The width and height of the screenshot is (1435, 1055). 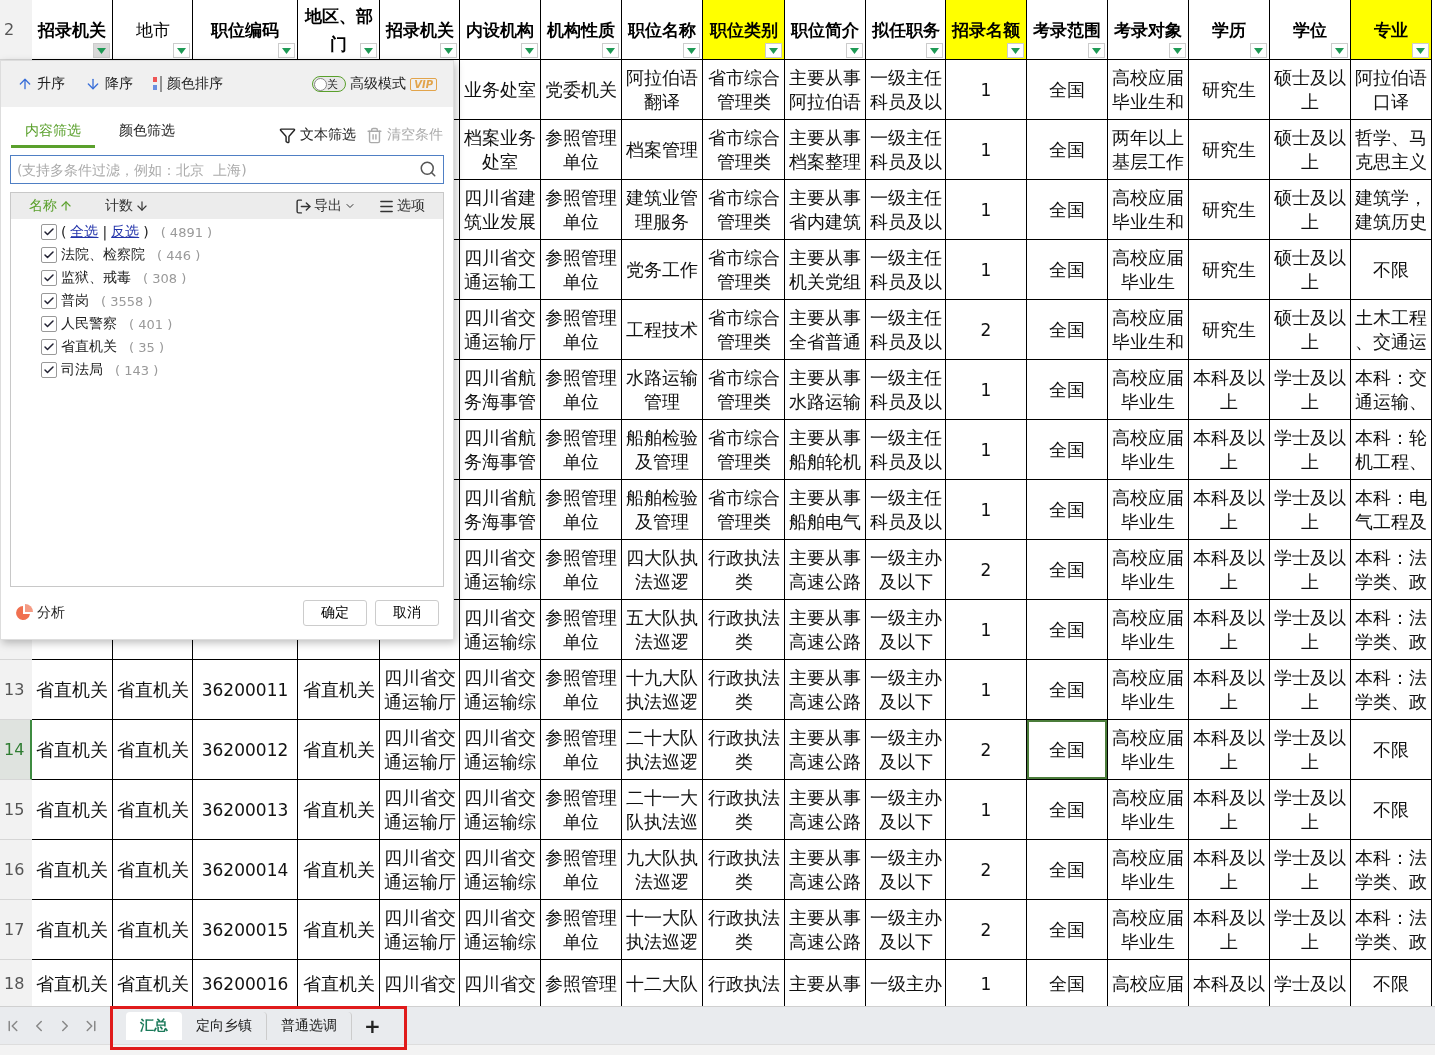 What do you see at coordinates (825, 510) in the screenshot?
I see `table-cell: 主要从事船舶电气` at bounding box center [825, 510].